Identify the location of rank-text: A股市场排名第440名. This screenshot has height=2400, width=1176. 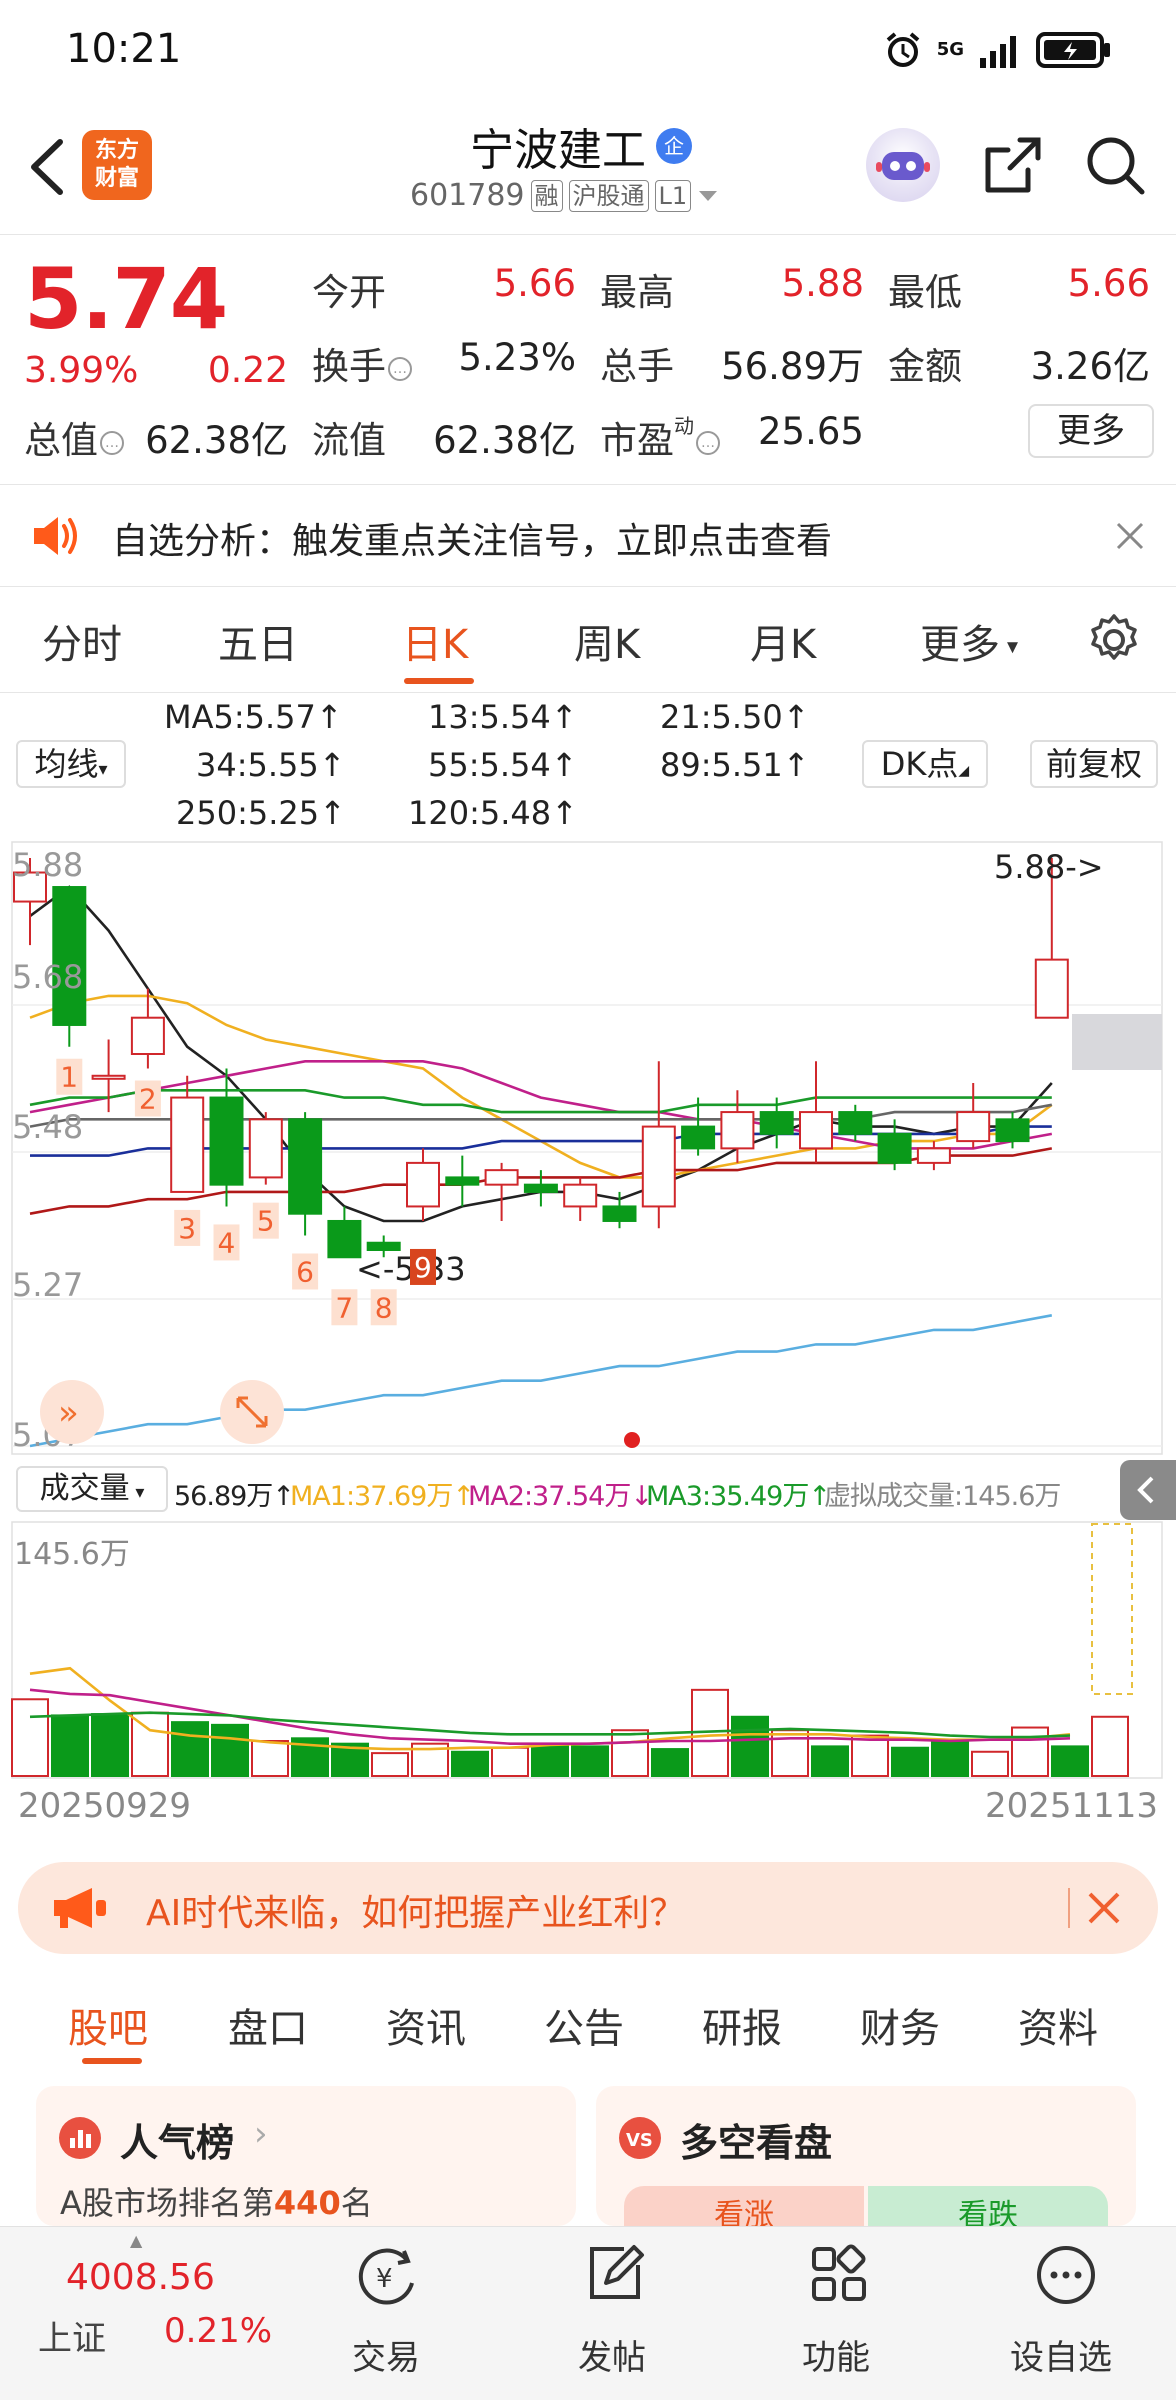
(216, 2201).